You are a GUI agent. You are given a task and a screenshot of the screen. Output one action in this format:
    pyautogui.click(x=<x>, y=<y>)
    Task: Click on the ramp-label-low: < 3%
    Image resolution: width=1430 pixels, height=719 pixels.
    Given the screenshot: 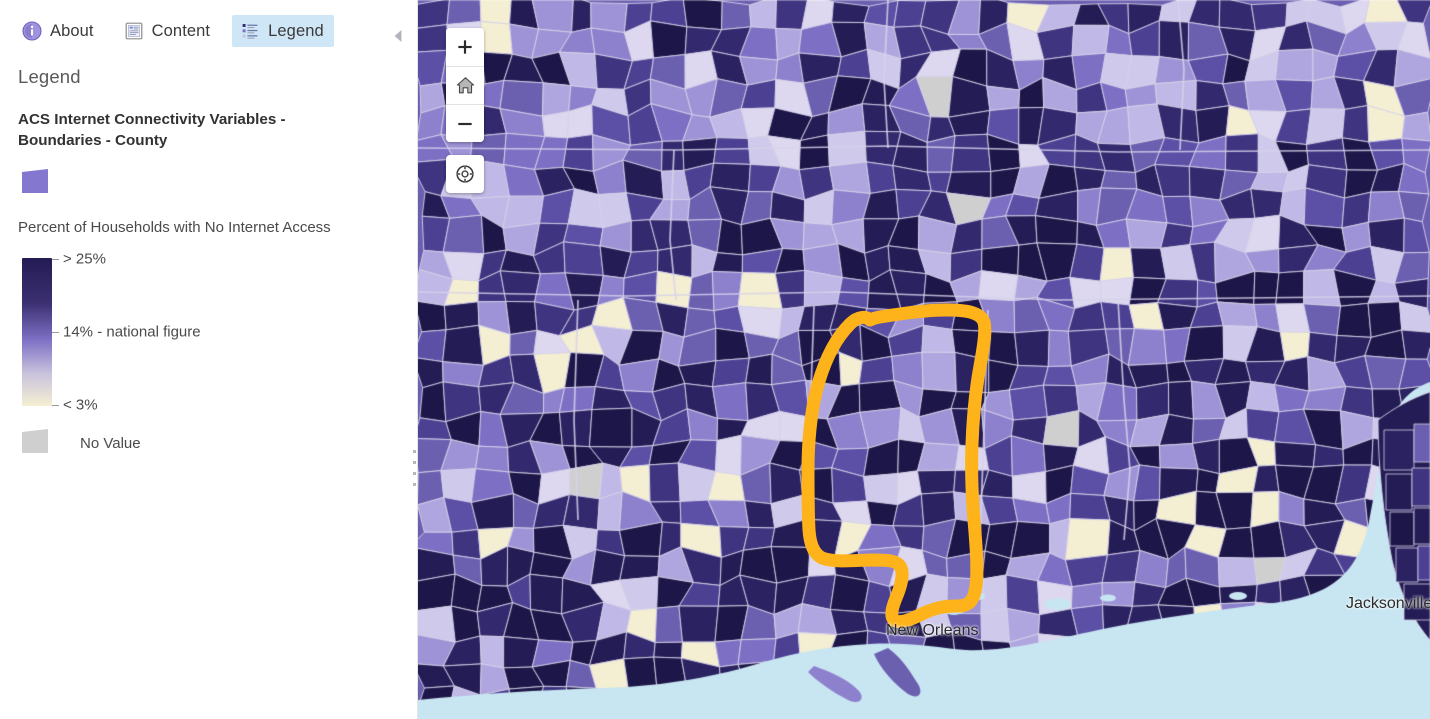 What is the action you would take?
    pyautogui.click(x=80, y=405)
    